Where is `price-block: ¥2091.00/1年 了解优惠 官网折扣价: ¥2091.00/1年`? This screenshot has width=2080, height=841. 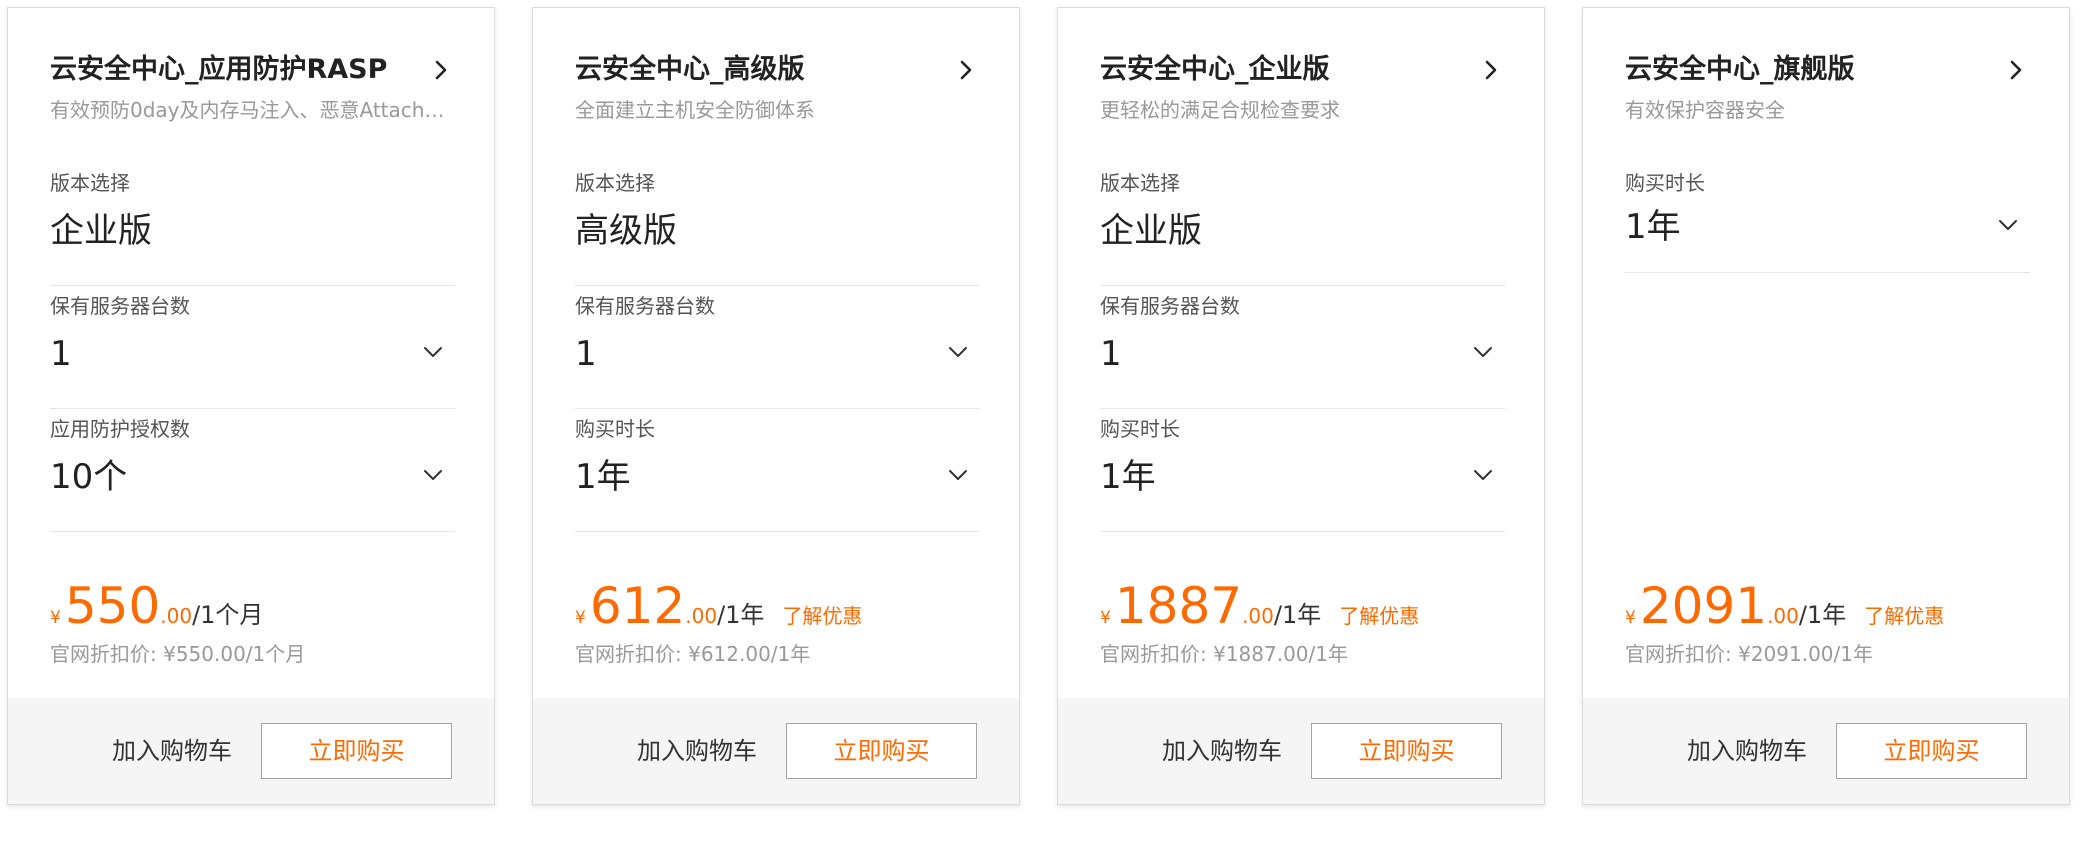 price-block: ¥2091.00/1年 了解优惠 官网折扣价: ¥2091.00/1年 is located at coordinates (1835, 623).